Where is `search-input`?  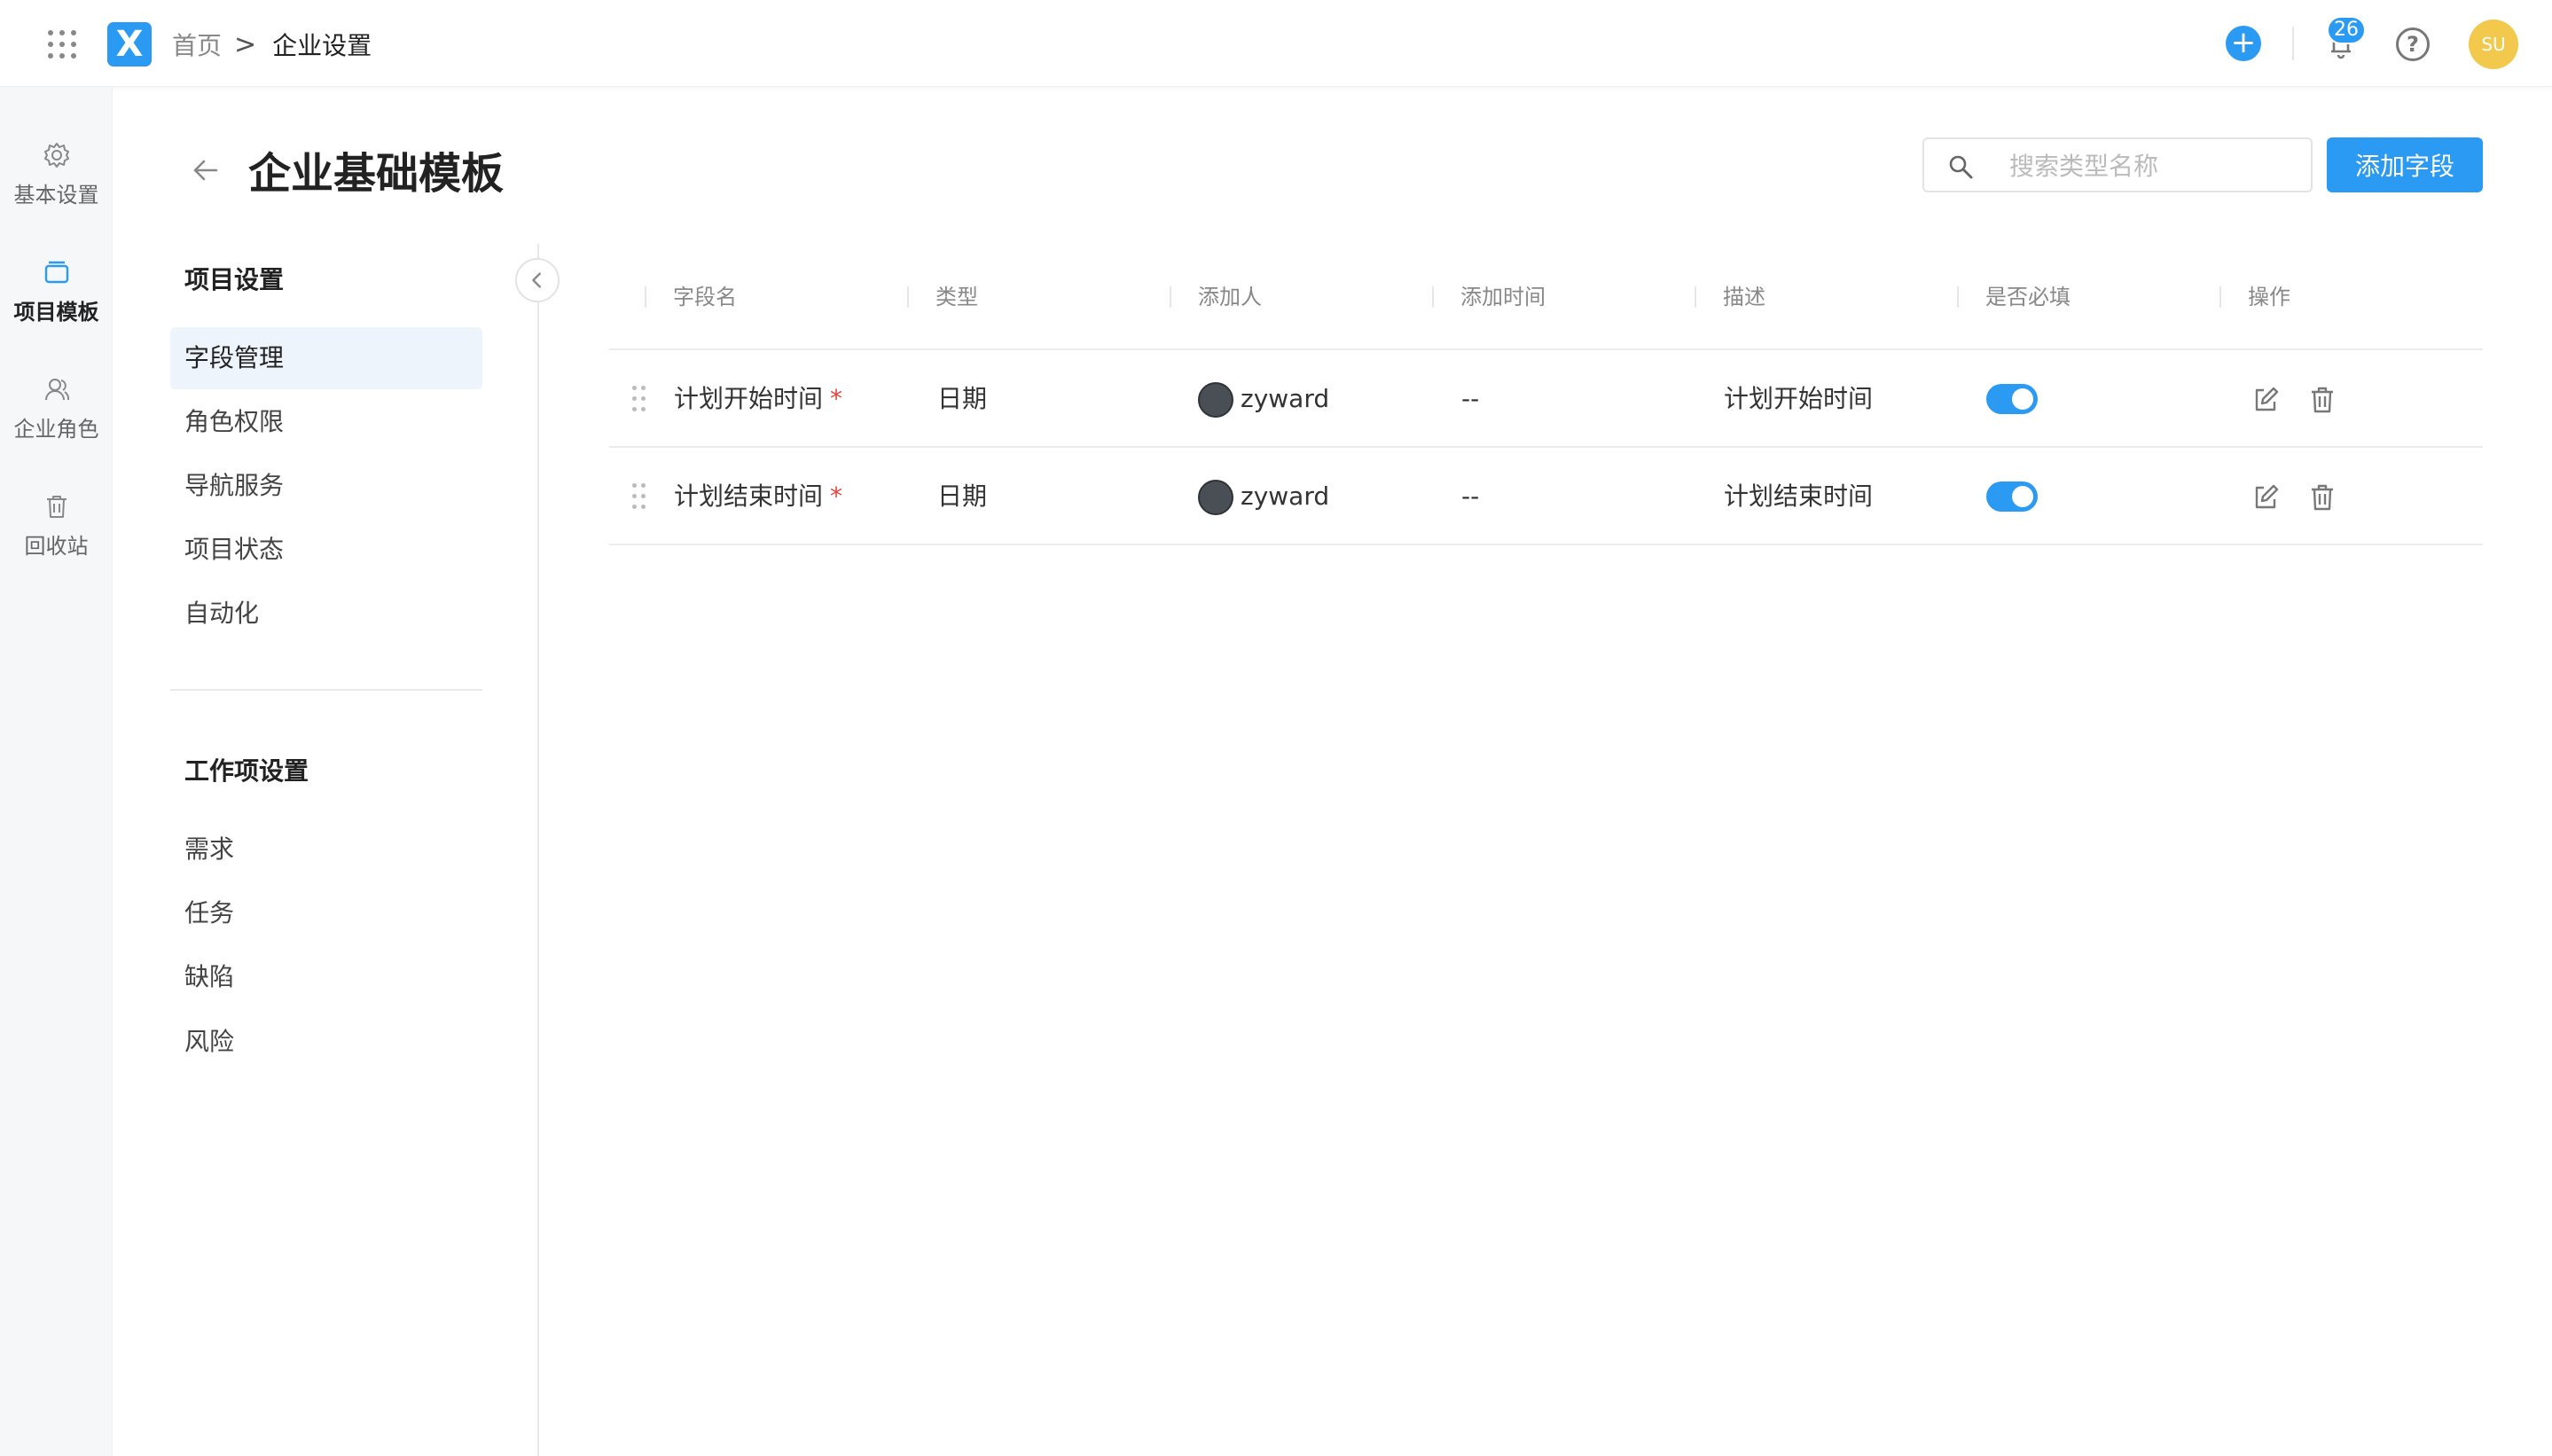
search-input is located at coordinates (2151, 166).